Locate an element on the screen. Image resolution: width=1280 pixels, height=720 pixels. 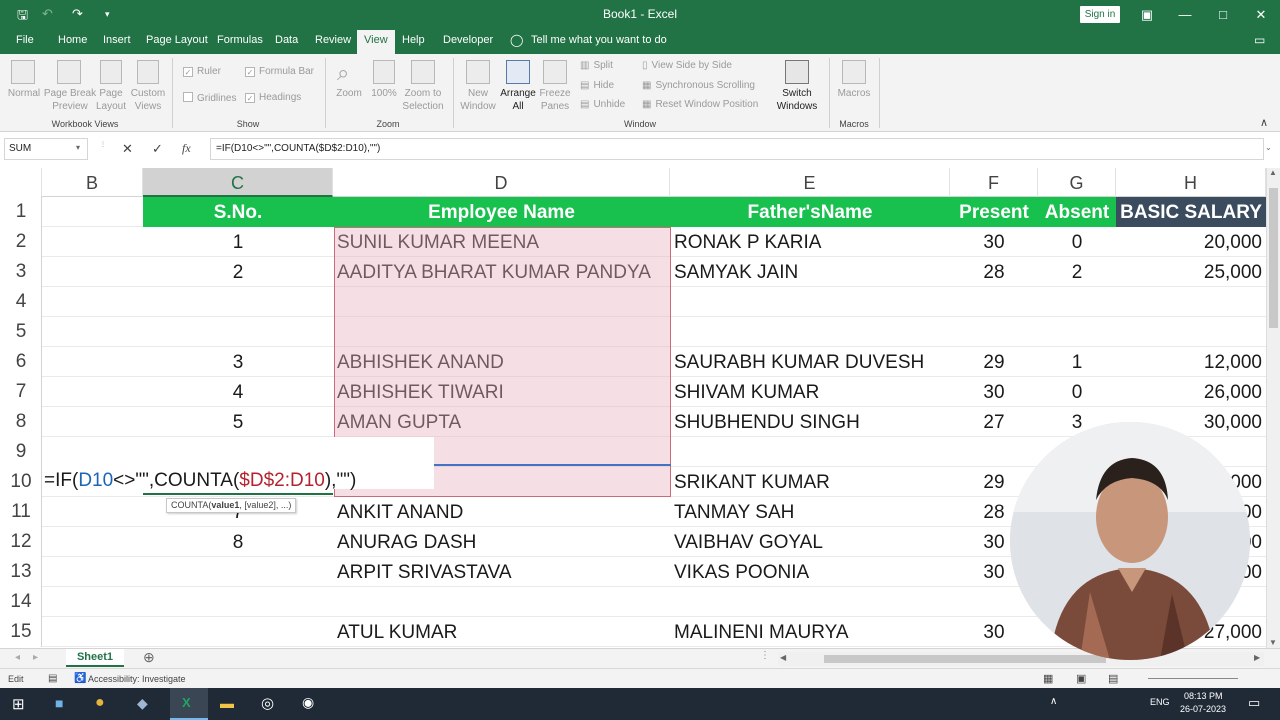
vertical-scroll-thumb is located at coordinates (1273, 258).